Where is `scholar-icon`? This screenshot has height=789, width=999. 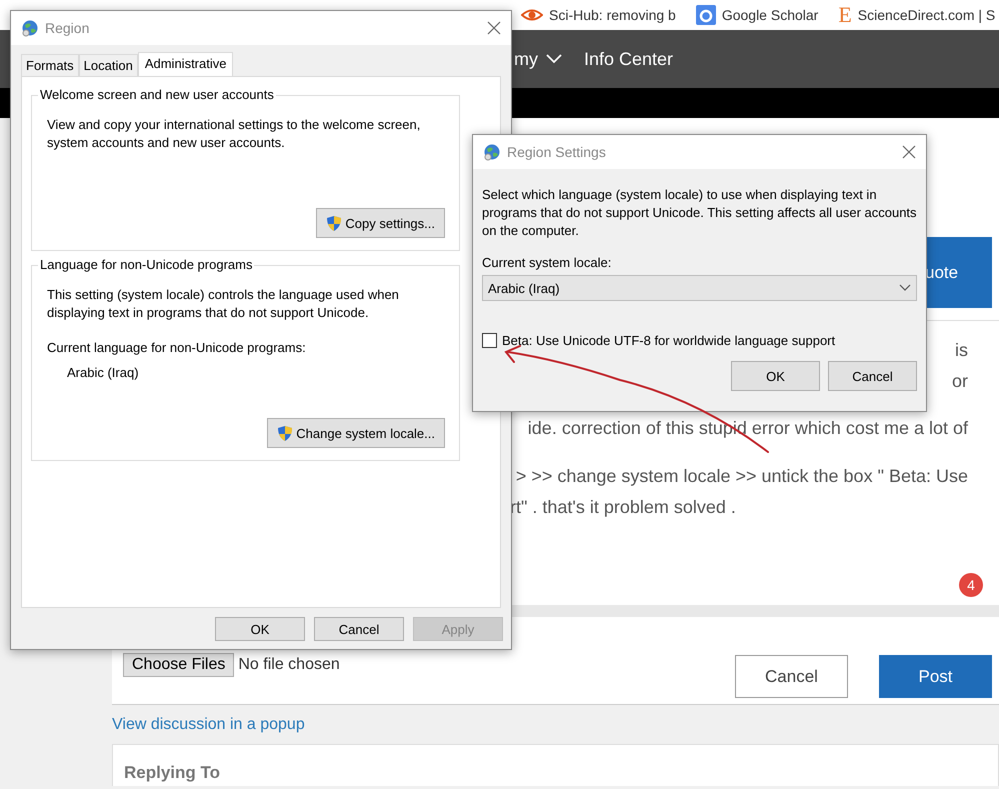 scholar-icon is located at coordinates (706, 15).